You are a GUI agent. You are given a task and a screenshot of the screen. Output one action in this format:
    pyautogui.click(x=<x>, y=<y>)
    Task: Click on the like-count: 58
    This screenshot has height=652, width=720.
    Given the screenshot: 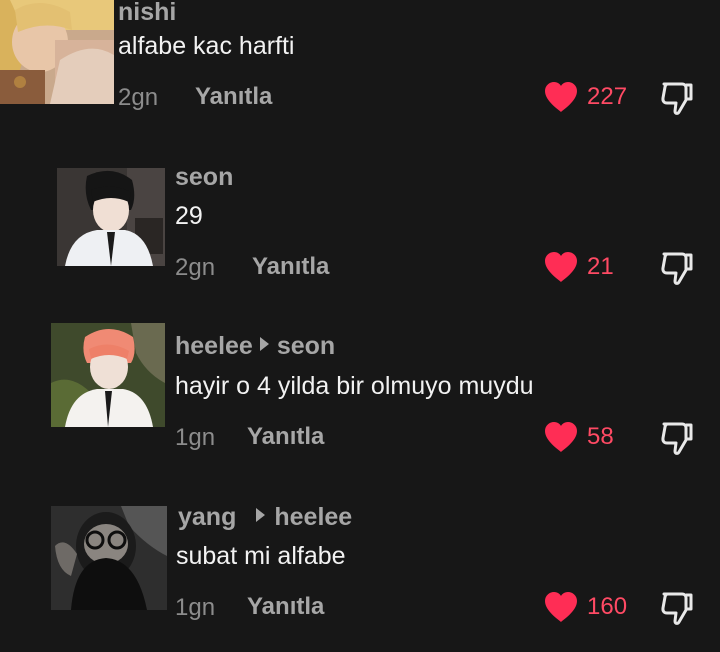 What is the action you would take?
    pyautogui.click(x=600, y=436)
    